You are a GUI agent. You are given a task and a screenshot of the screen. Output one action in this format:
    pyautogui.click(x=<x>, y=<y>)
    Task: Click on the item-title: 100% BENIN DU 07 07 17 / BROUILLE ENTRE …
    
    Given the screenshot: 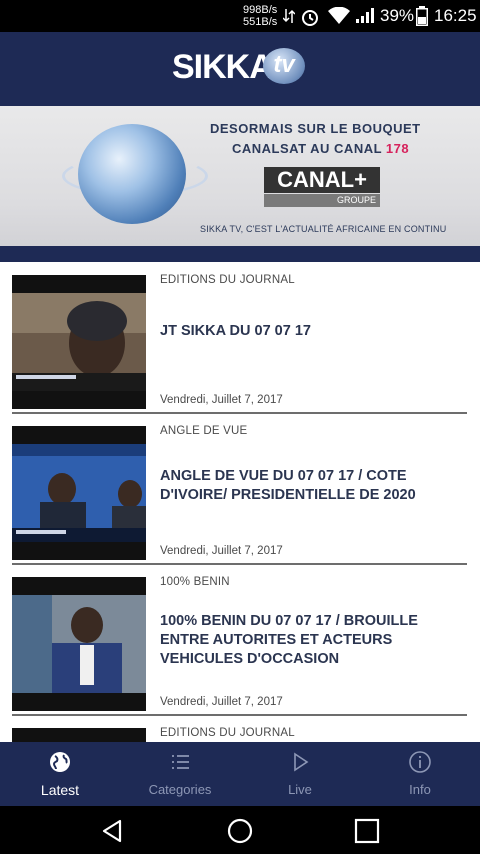 What is the action you would take?
    pyautogui.click(x=310, y=640)
    